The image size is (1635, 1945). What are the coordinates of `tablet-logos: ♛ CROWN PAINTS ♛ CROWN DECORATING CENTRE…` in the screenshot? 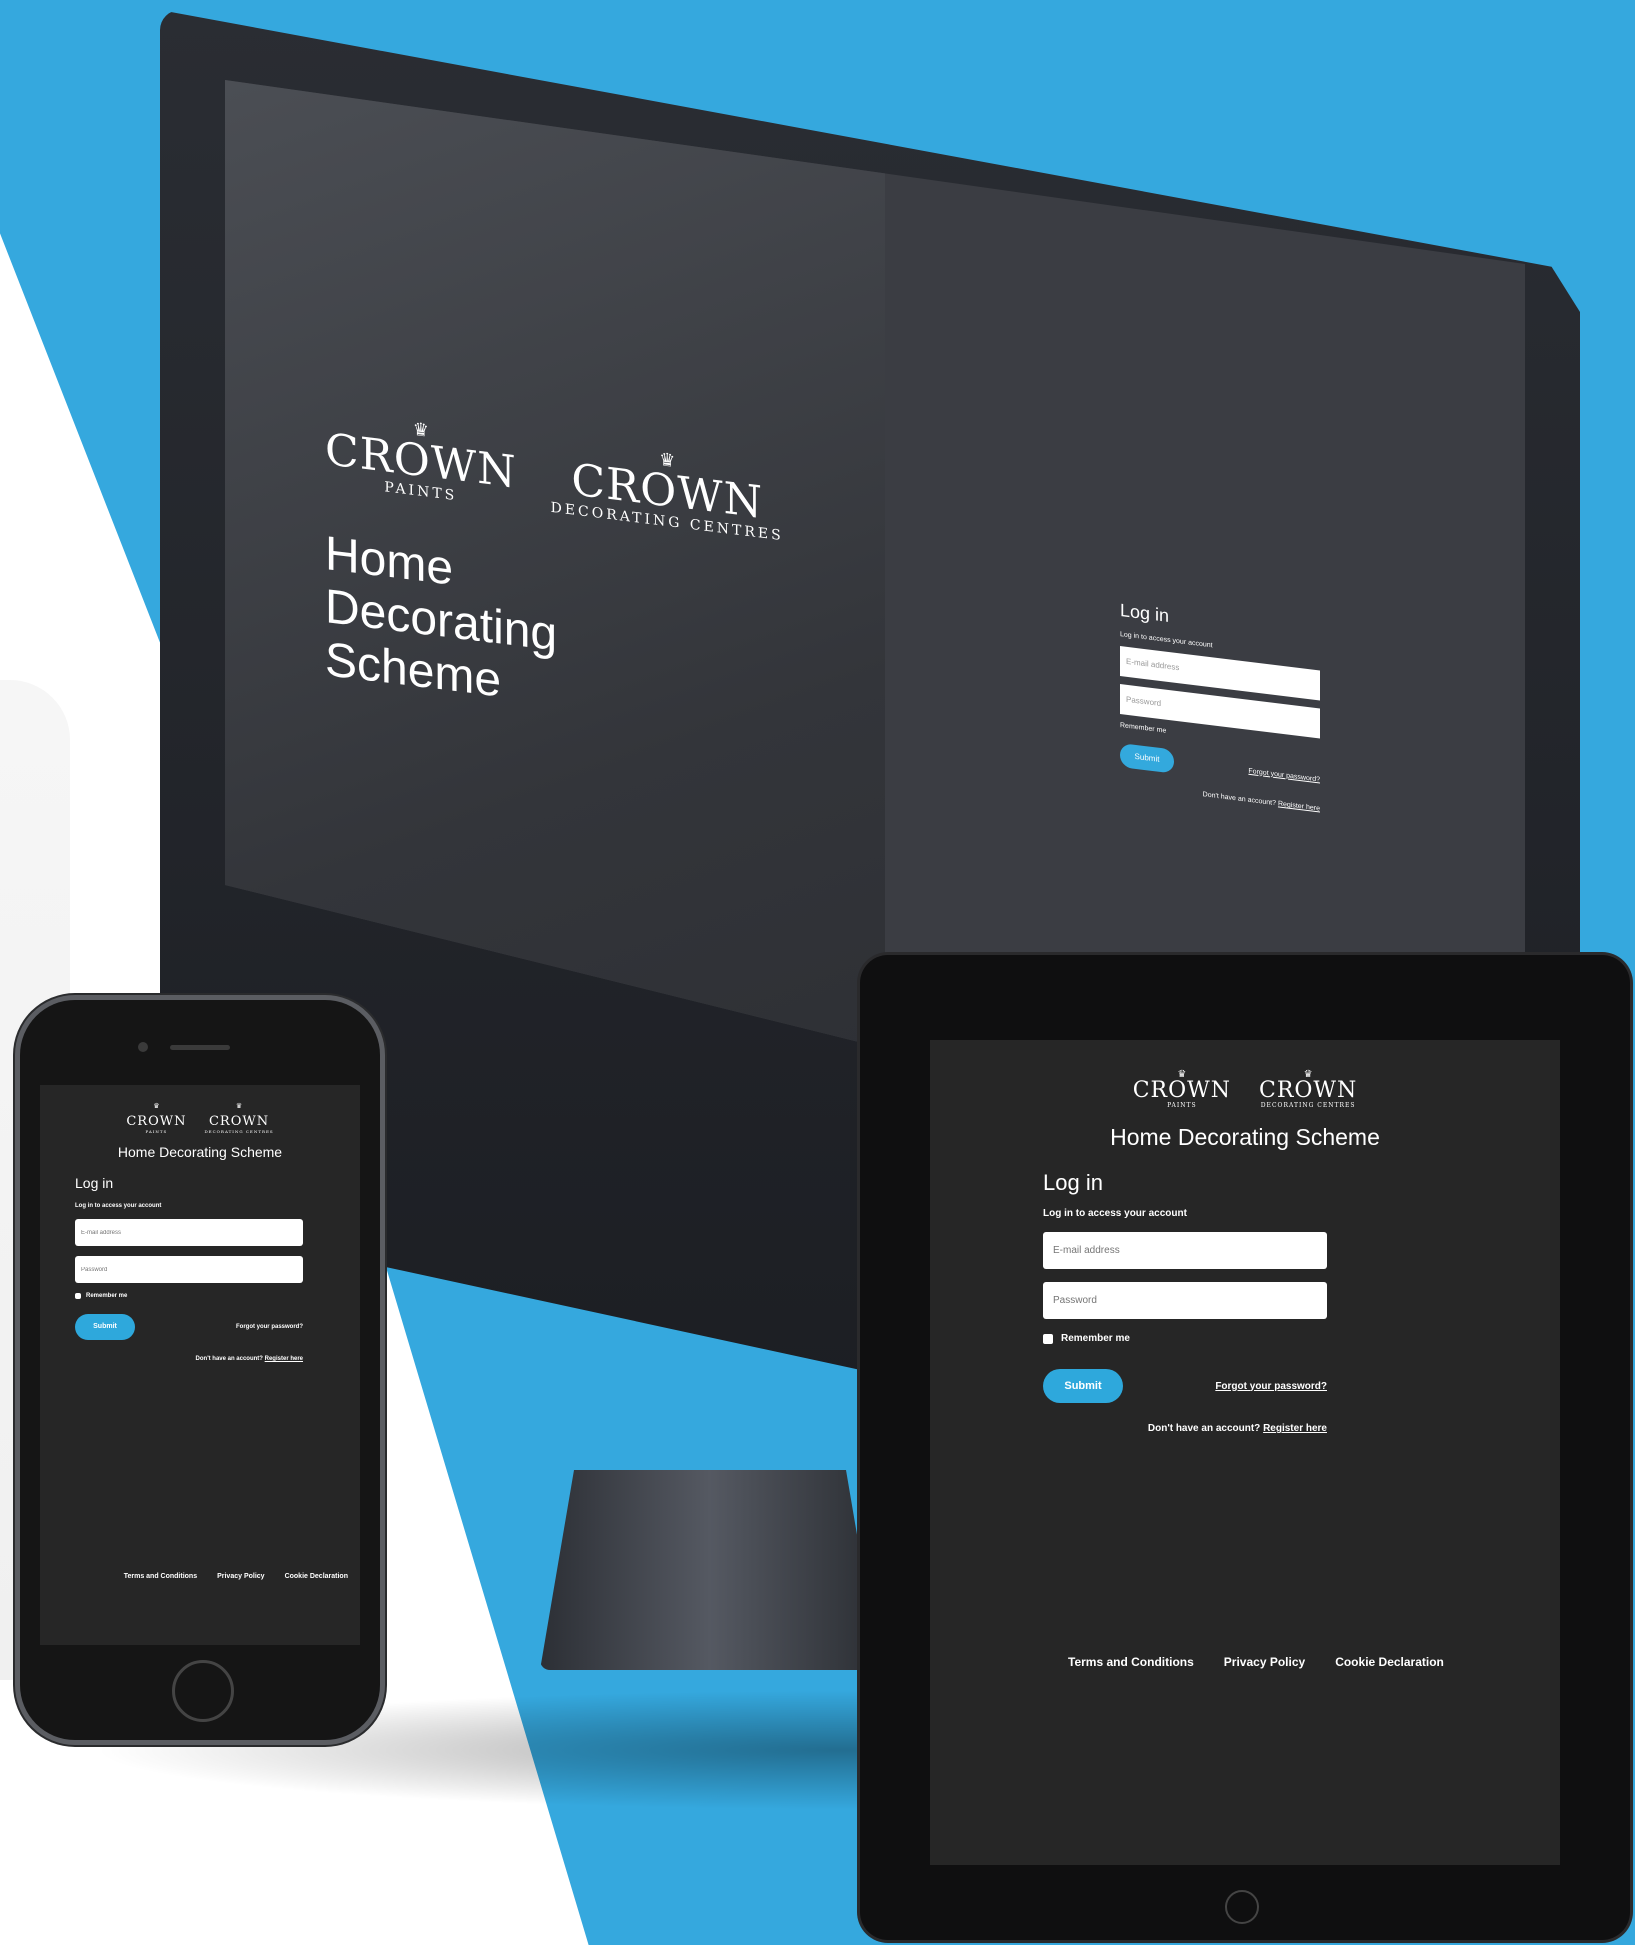 It's located at (1245, 1089).